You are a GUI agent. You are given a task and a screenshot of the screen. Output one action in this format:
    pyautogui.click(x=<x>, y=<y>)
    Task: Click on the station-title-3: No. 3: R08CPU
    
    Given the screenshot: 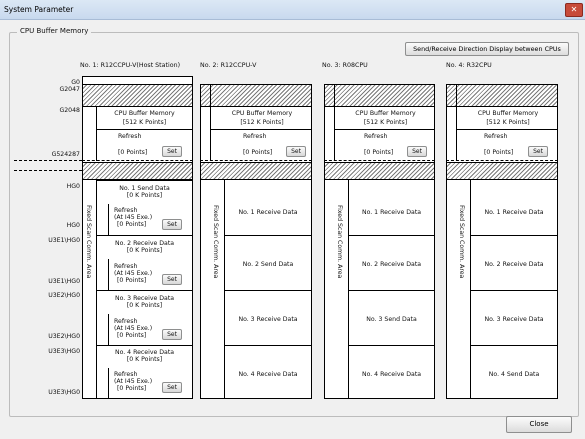 What is the action you would take?
    pyautogui.click(x=345, y=65)
    